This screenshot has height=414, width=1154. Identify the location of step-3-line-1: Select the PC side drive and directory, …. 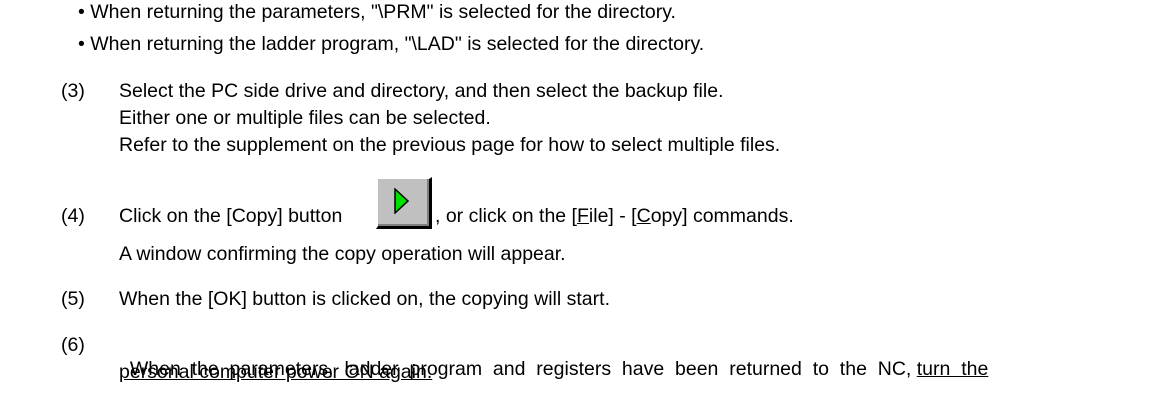
(421, 91).